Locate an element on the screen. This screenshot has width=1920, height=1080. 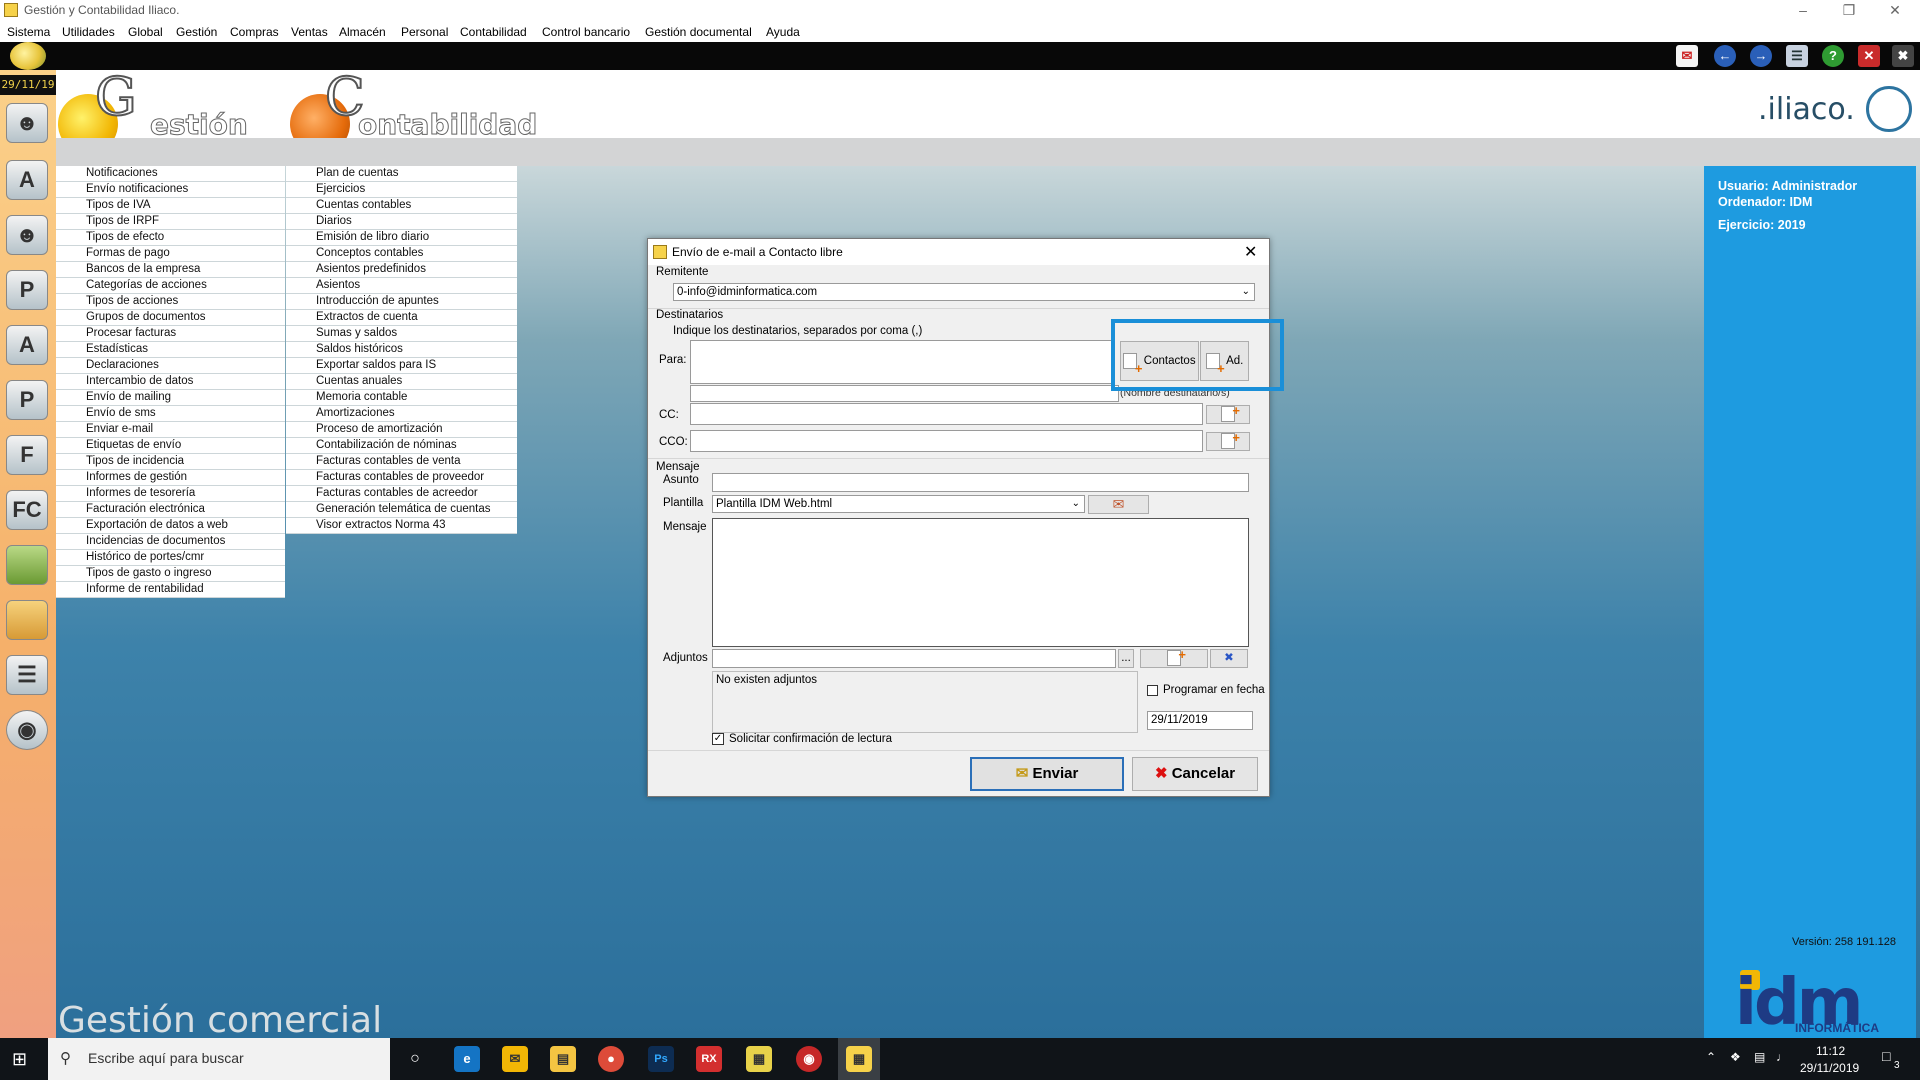
cc-field is located at coordinates (946, 414).